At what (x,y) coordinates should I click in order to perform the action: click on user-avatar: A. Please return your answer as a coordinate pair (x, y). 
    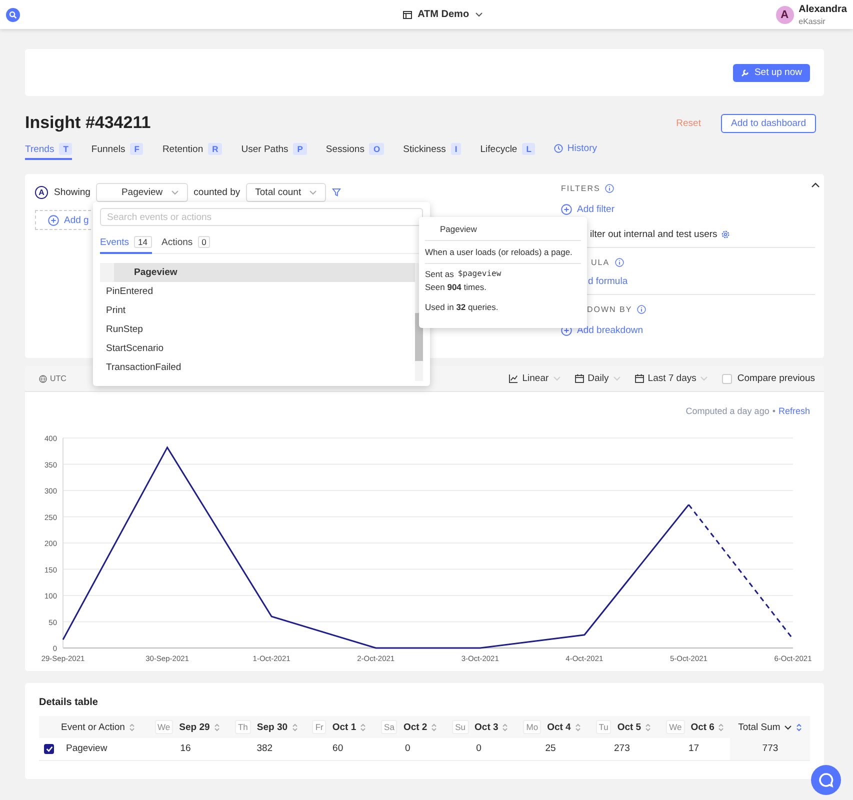
    Looking at the image, I should click on (785, 15).